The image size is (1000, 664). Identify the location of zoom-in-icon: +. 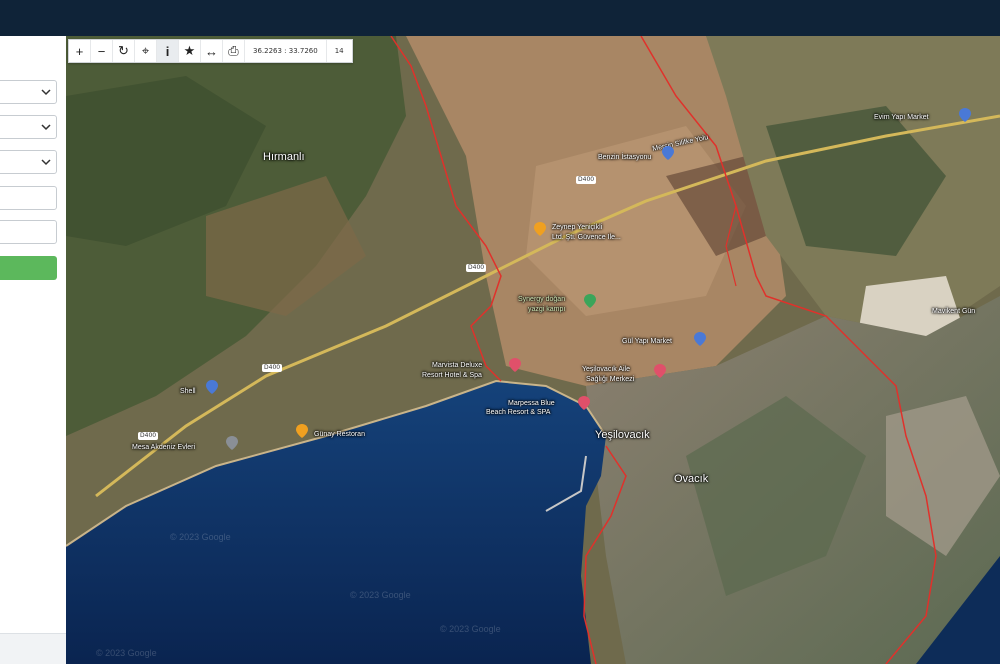
(79, 51).